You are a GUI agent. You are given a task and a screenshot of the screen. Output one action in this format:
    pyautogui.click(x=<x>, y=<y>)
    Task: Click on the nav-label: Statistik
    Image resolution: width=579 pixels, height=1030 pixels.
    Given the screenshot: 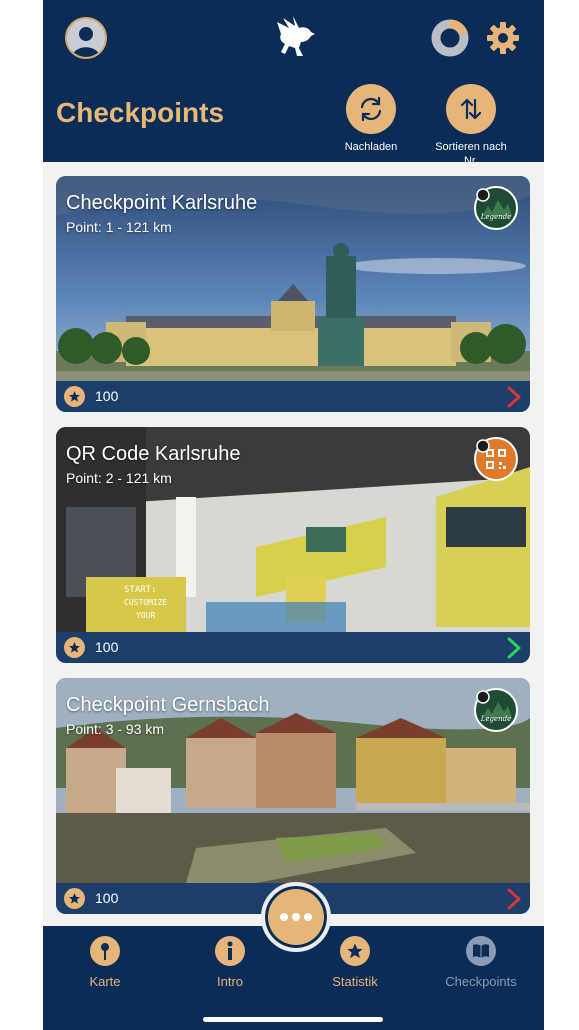 What is the action you would take?
    pyautogui.click(x=355, y=981)
    